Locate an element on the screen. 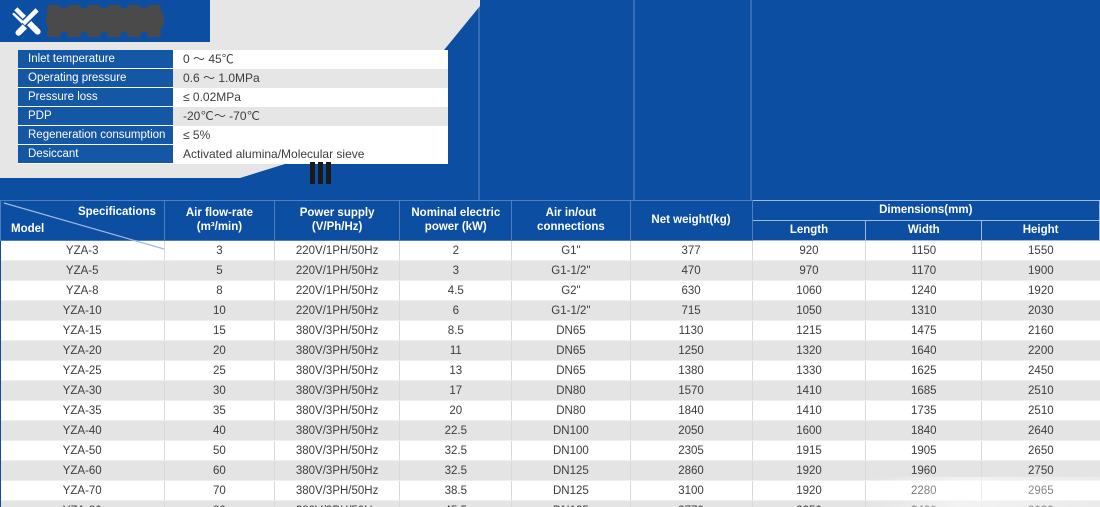 Image resolution: width=1100 pixels, height=507 pixels. cell-net-weight: 3100 is located at coordinates (691, 490).